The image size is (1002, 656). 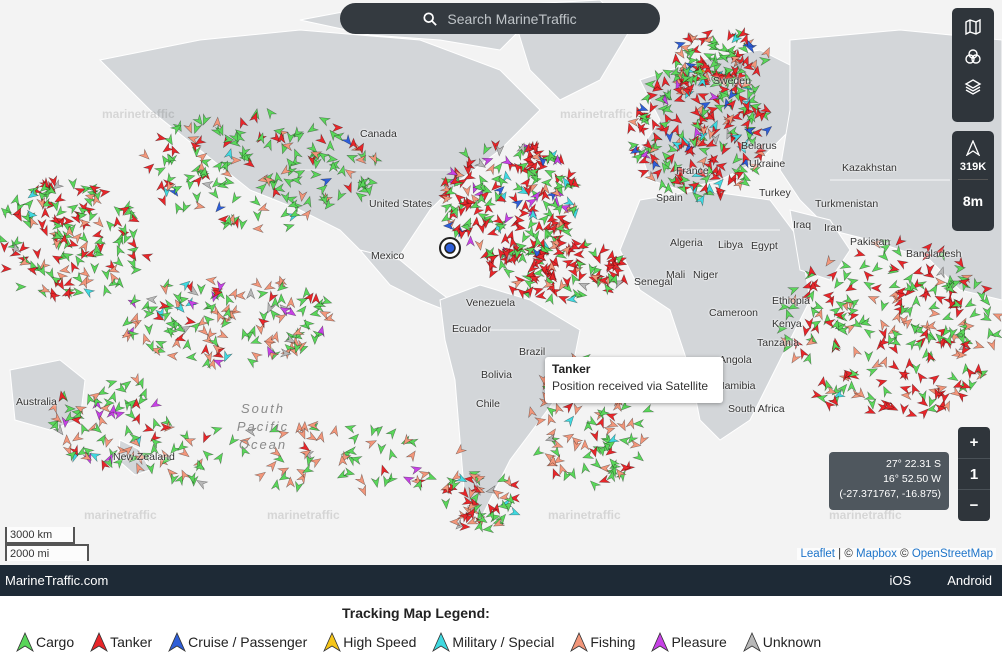 I want to click on ios-app-link: iOS, so click(x=901, y=580).